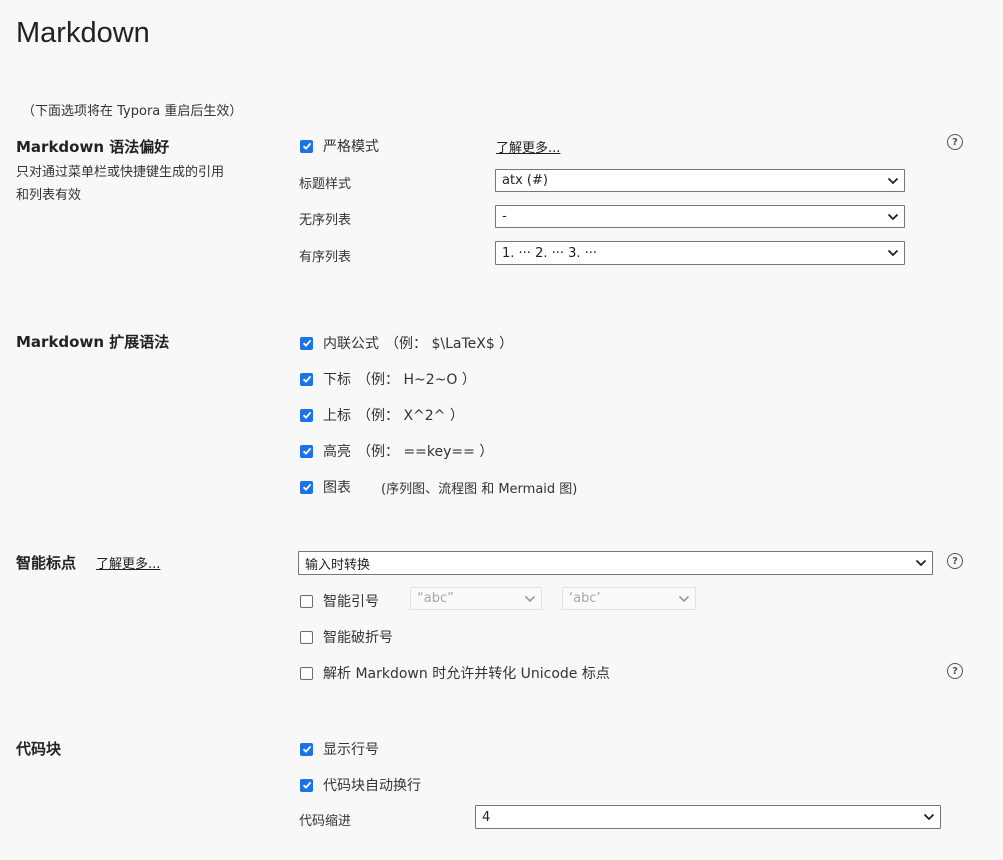 The width and height of the screenshot is (1003, 860). What do you see at coordinates (700, 253) in the screenshot?
I see `ordered-list-select: 1. ··· 2. ··· 3. ···` at bounding box center [700, 253].